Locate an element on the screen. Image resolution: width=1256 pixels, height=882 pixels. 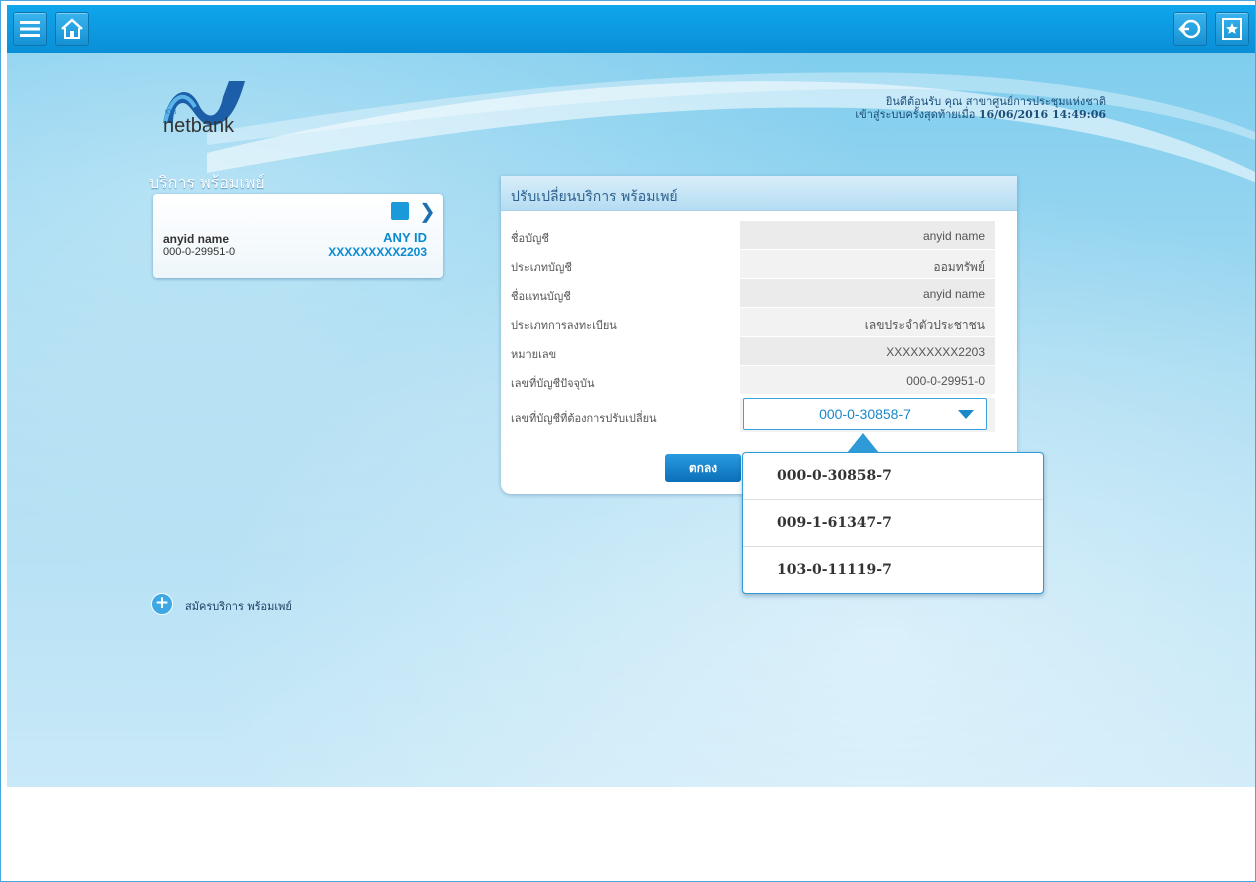
favorites-button is located at coordinates (1232, 29).